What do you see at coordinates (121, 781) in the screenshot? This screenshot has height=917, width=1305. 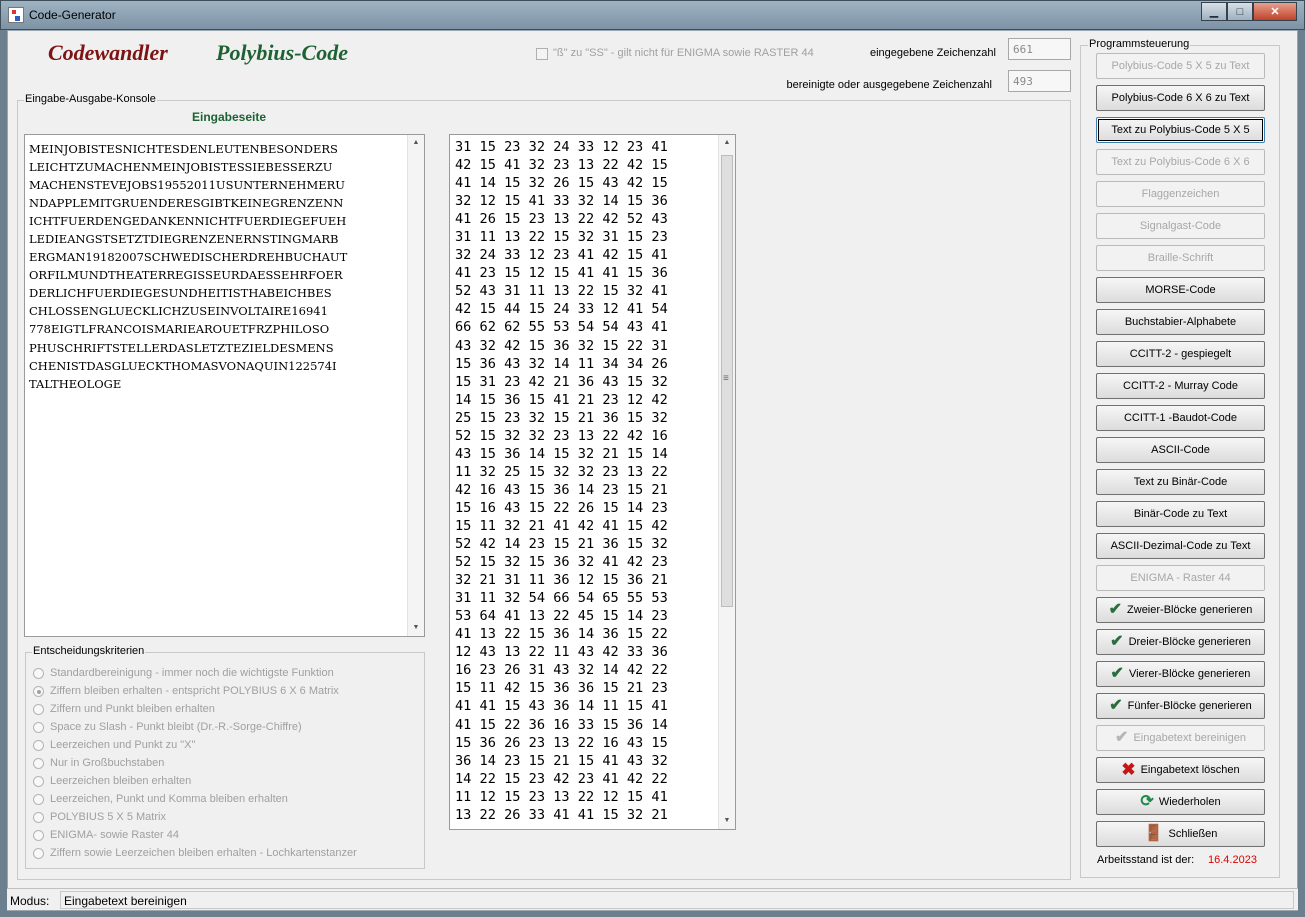 I see `criteria-option-label: Leerzeichen bleiben erhalten` at bounding box center [121, 781].